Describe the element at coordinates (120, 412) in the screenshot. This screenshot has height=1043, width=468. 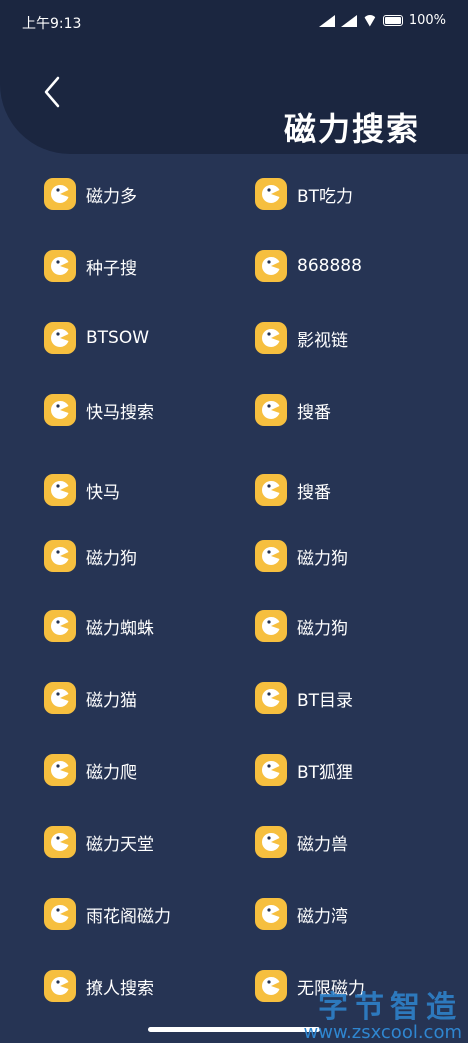
I see `engine-item-label: 快马搜索` at that location.